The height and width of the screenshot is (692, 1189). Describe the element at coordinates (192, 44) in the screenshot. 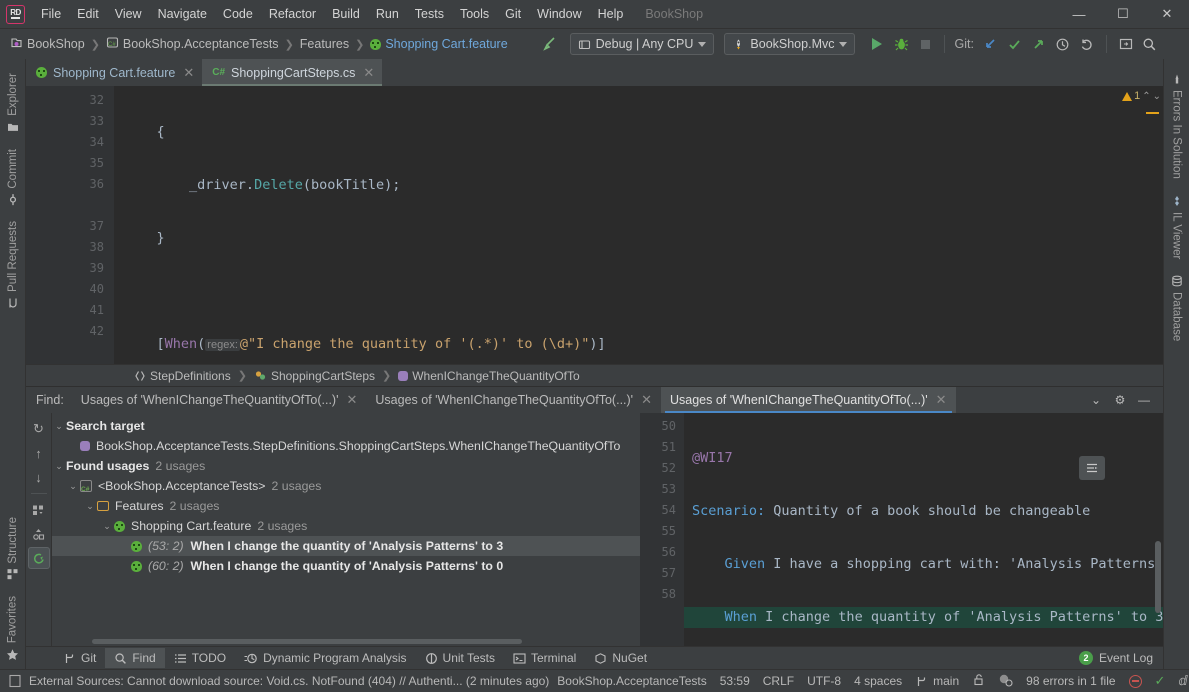

I see `breadcrumb-project: C# BookShop.AcceptanceTests` at that location.